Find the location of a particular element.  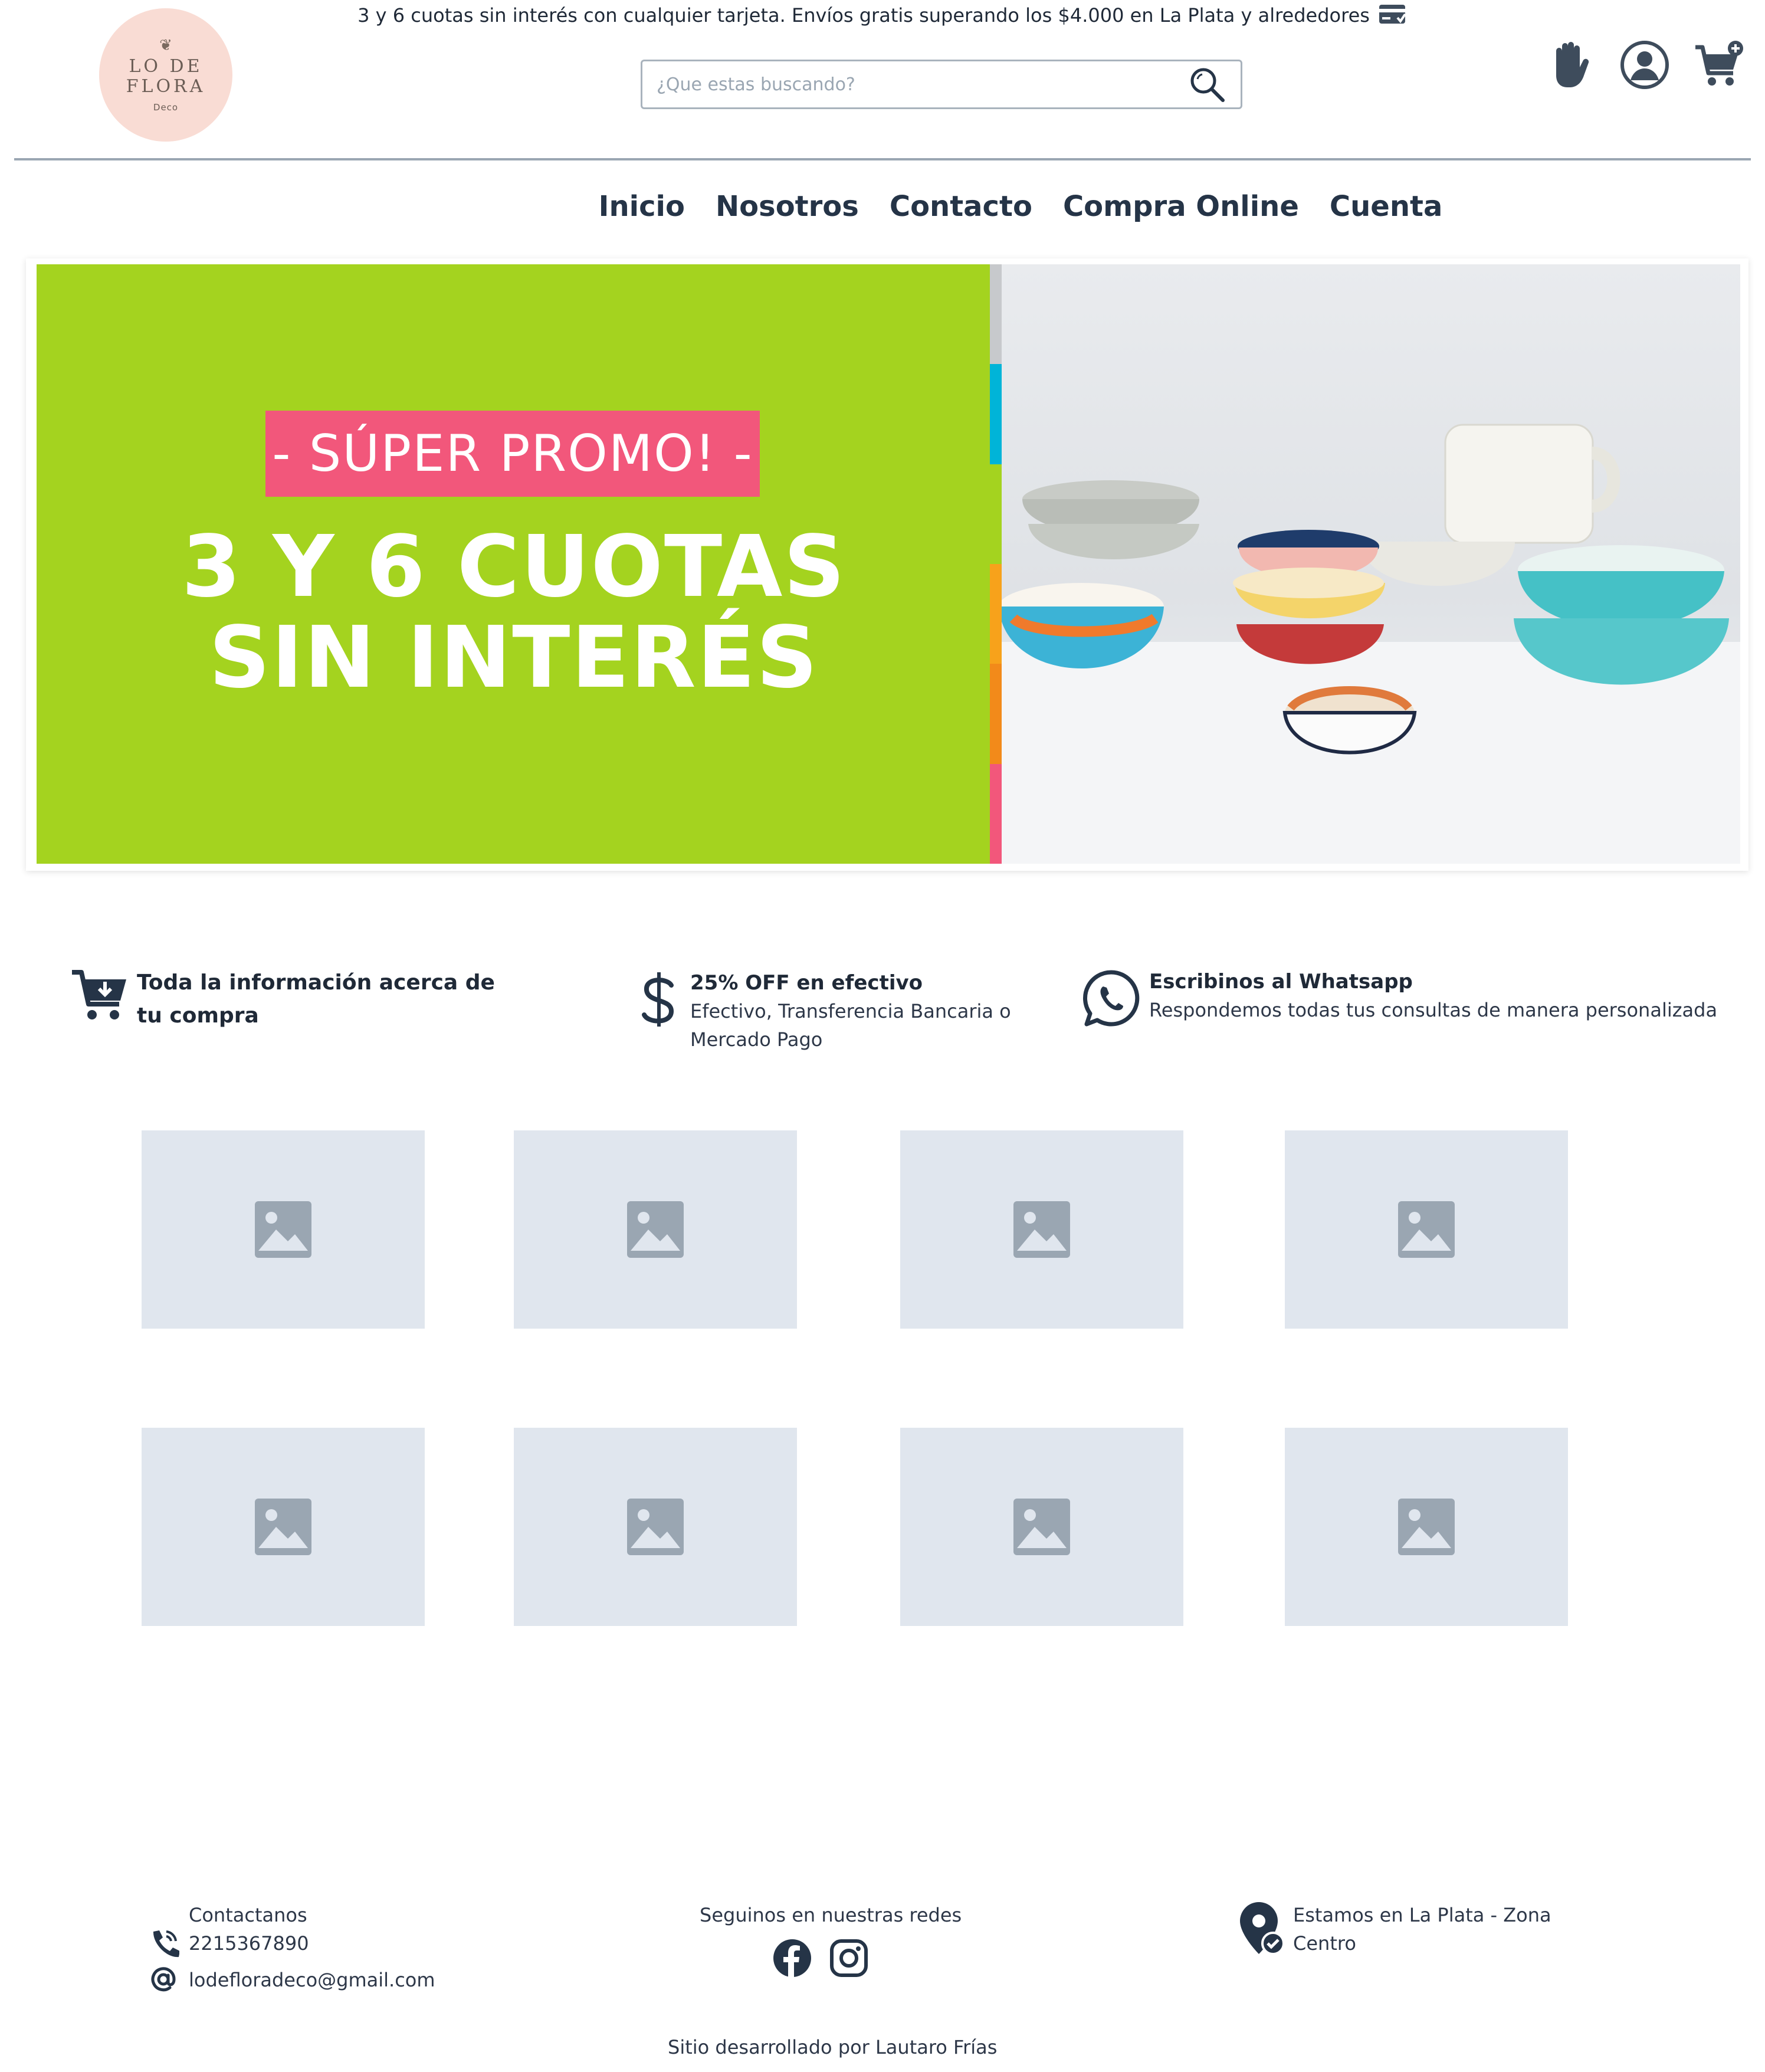

banner-headline-line2: SIN INTERÉS is located at coordinates (514, 657).